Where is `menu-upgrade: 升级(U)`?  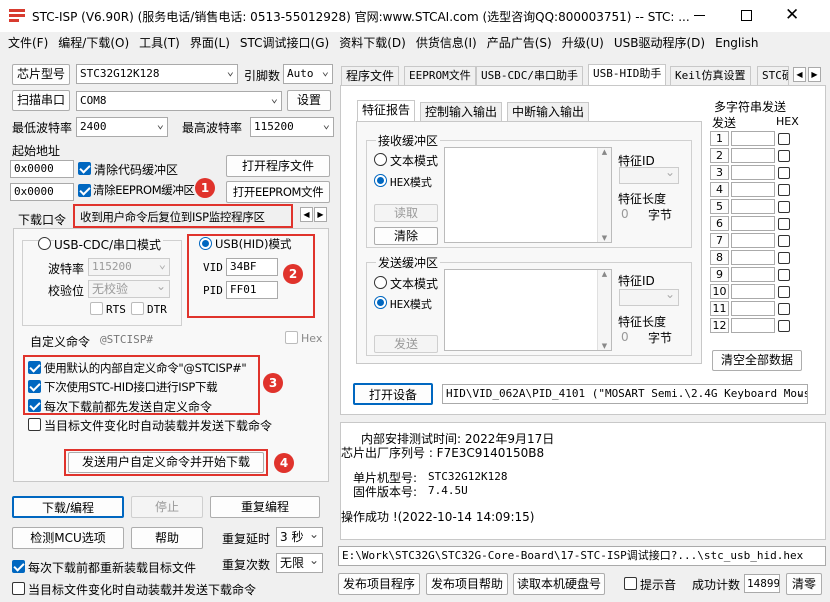 menu-upgrade: 升级(U) is located at coordinates (583, 42).